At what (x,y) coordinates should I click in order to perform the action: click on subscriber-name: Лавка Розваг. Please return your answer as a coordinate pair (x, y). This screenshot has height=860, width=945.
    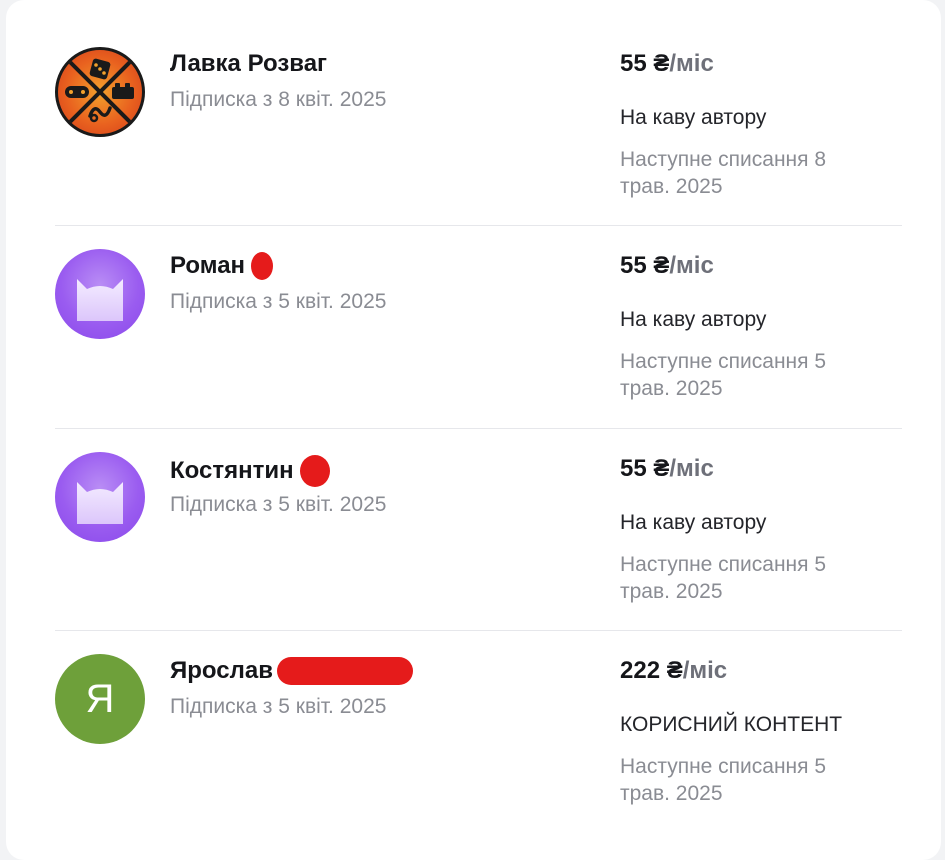
    Looking at the image, I should click on (248, 64).